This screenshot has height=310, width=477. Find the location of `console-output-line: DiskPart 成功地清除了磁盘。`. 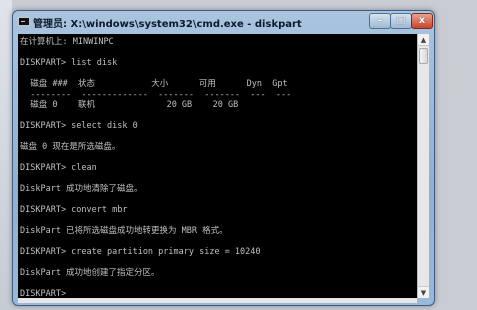

console-output-line: DiskPart 成功地清除了磁盘。 is located at coordinates (81, 189).